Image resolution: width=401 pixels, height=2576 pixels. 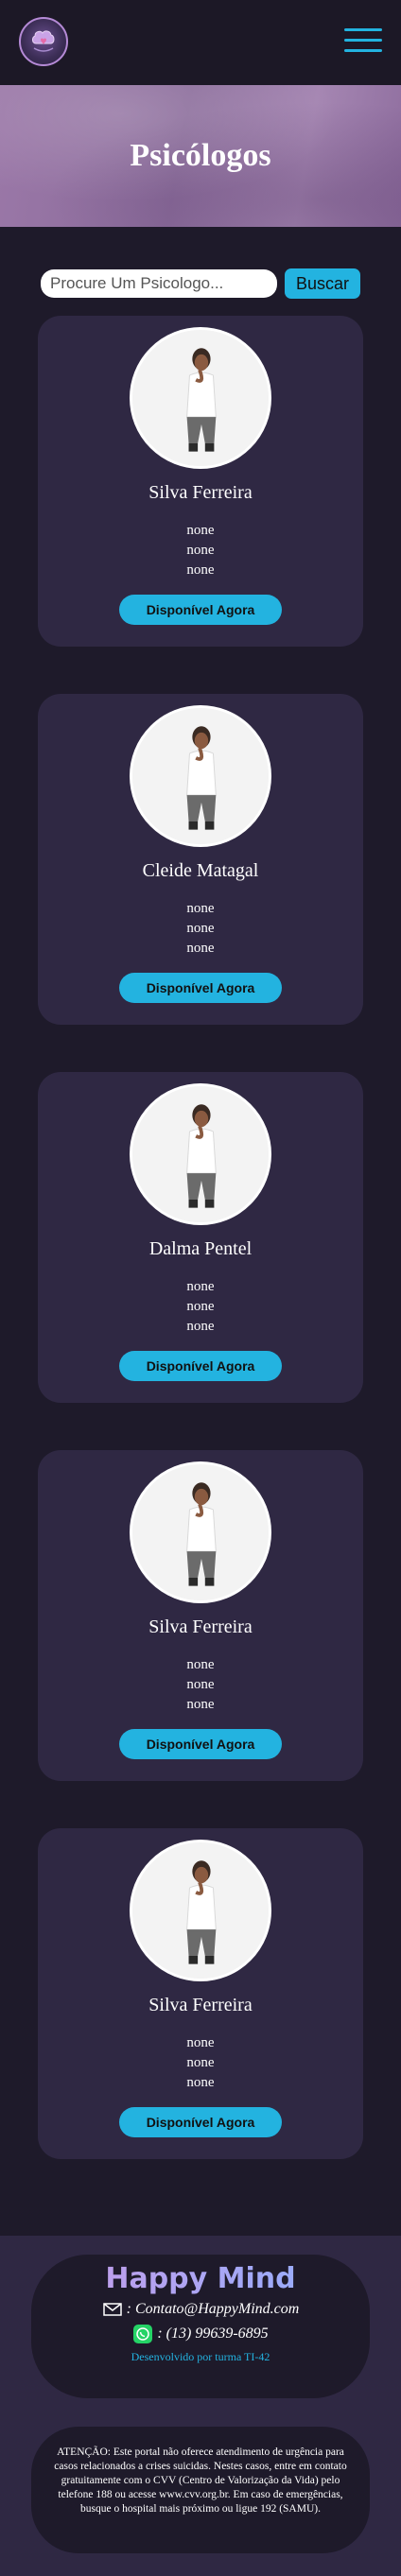 What do you see at coordinates (159, 283) in the screenshot?
I see `search-input` at bounding box center [159, 283].